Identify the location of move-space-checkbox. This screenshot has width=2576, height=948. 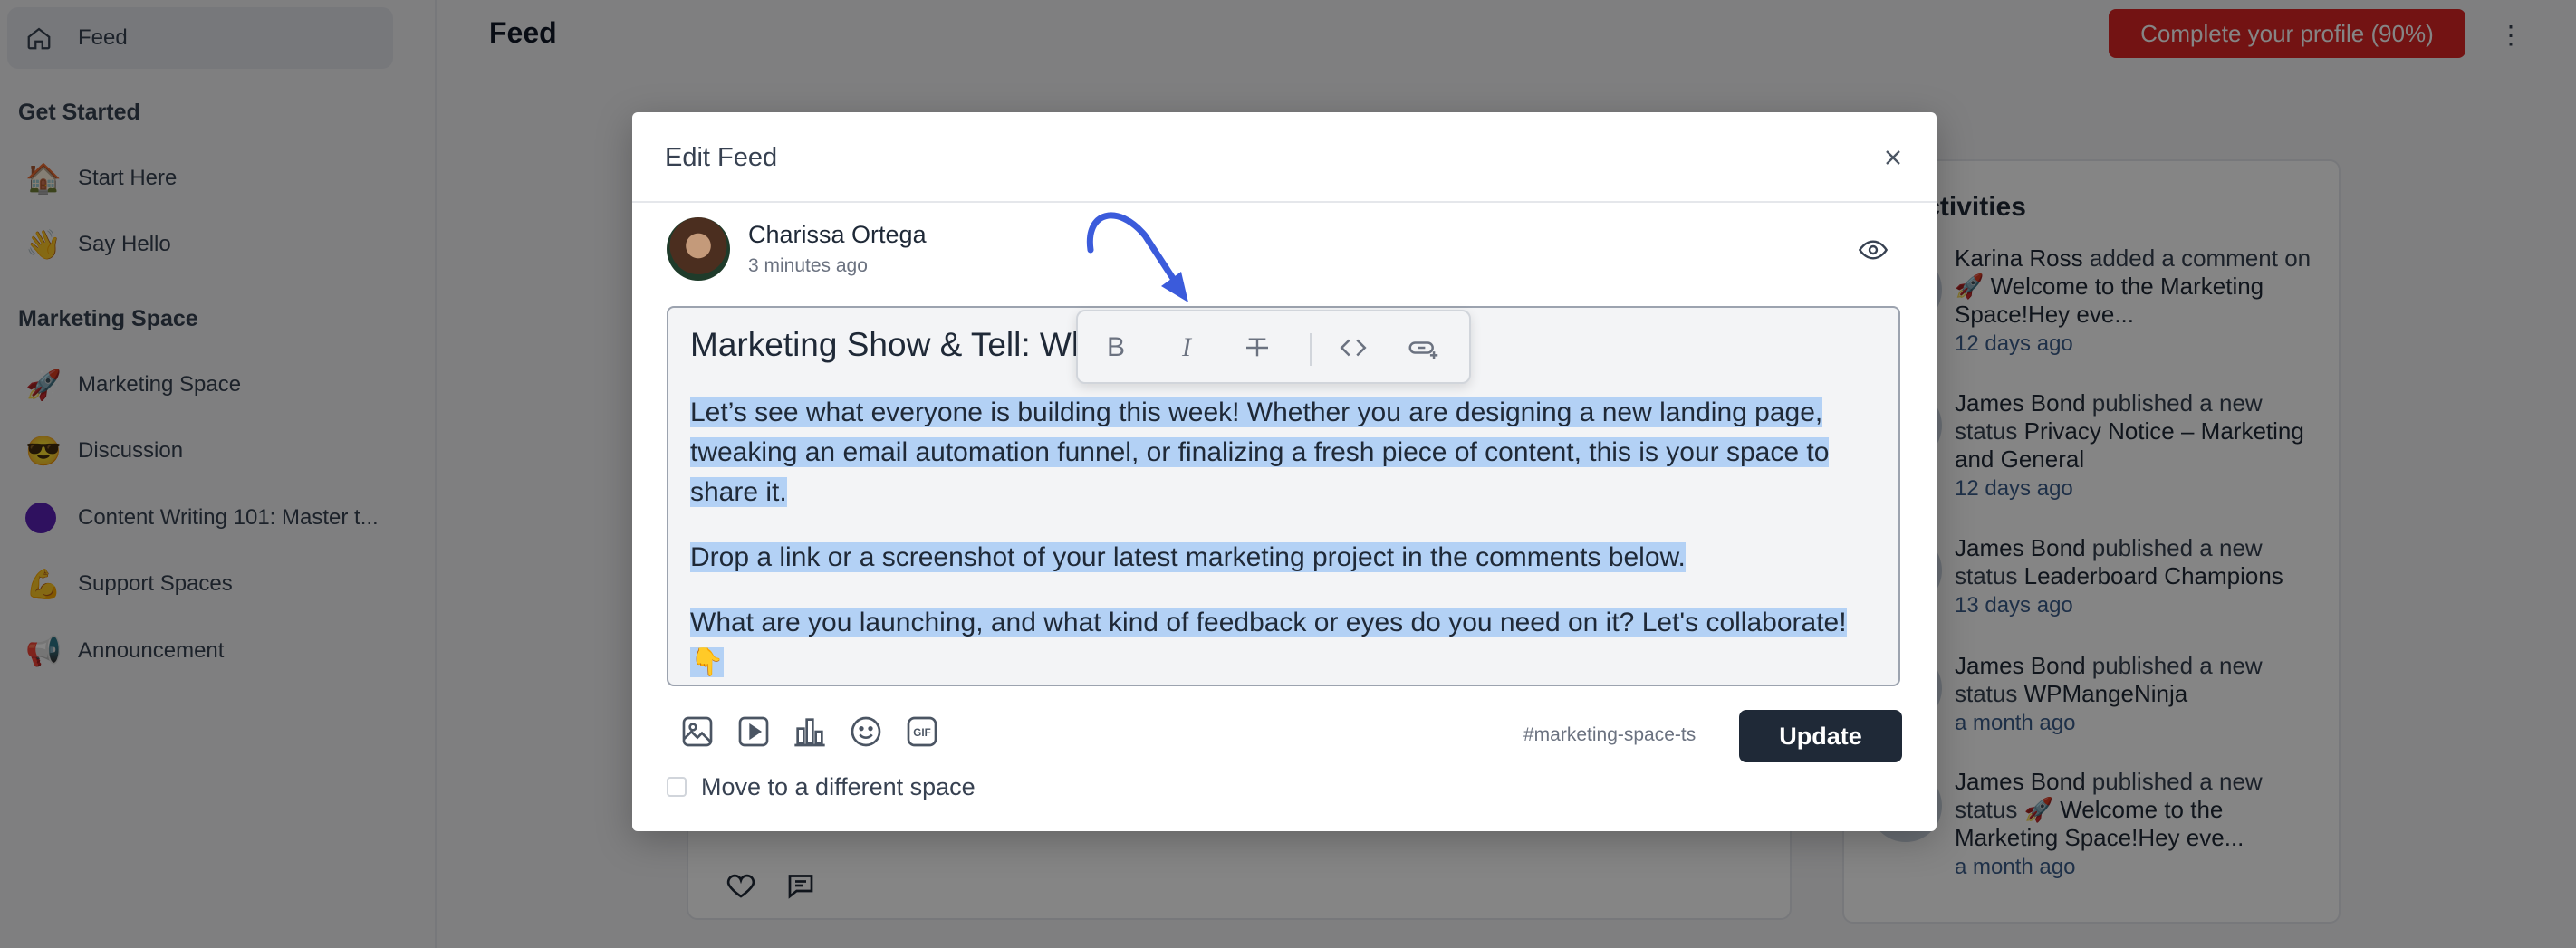
(677, 787).